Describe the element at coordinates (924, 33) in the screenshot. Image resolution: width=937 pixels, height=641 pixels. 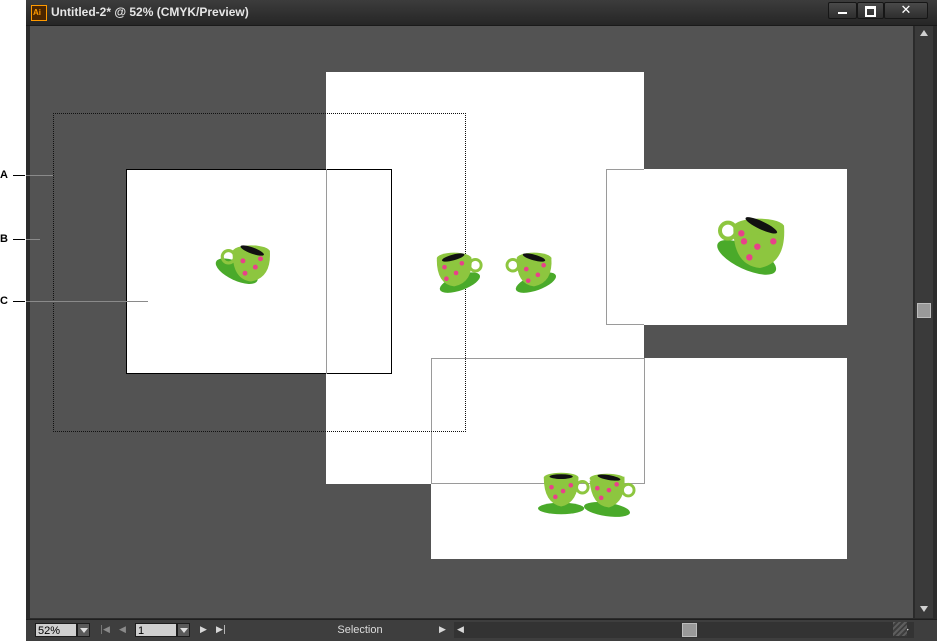
I see `scroll-up-icon` at that location.